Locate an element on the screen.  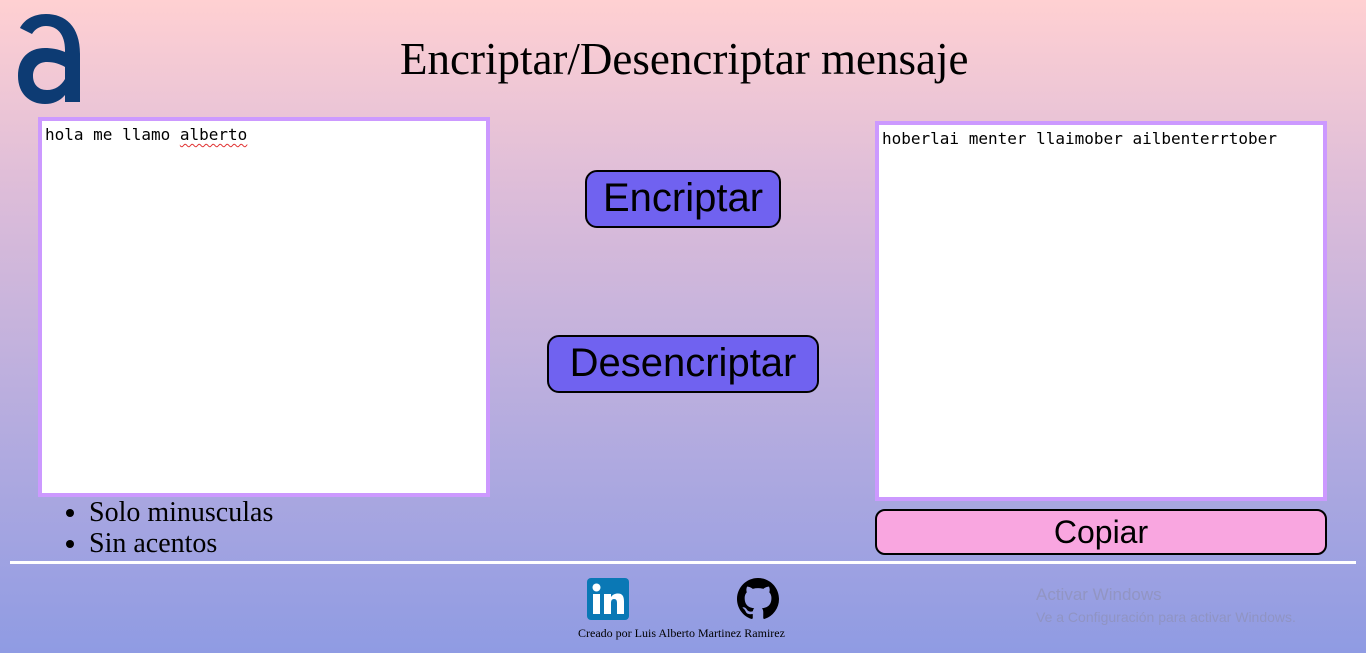
input-rules-list: Solo minusculas Sin acentos is located at coordinates (160, 528).